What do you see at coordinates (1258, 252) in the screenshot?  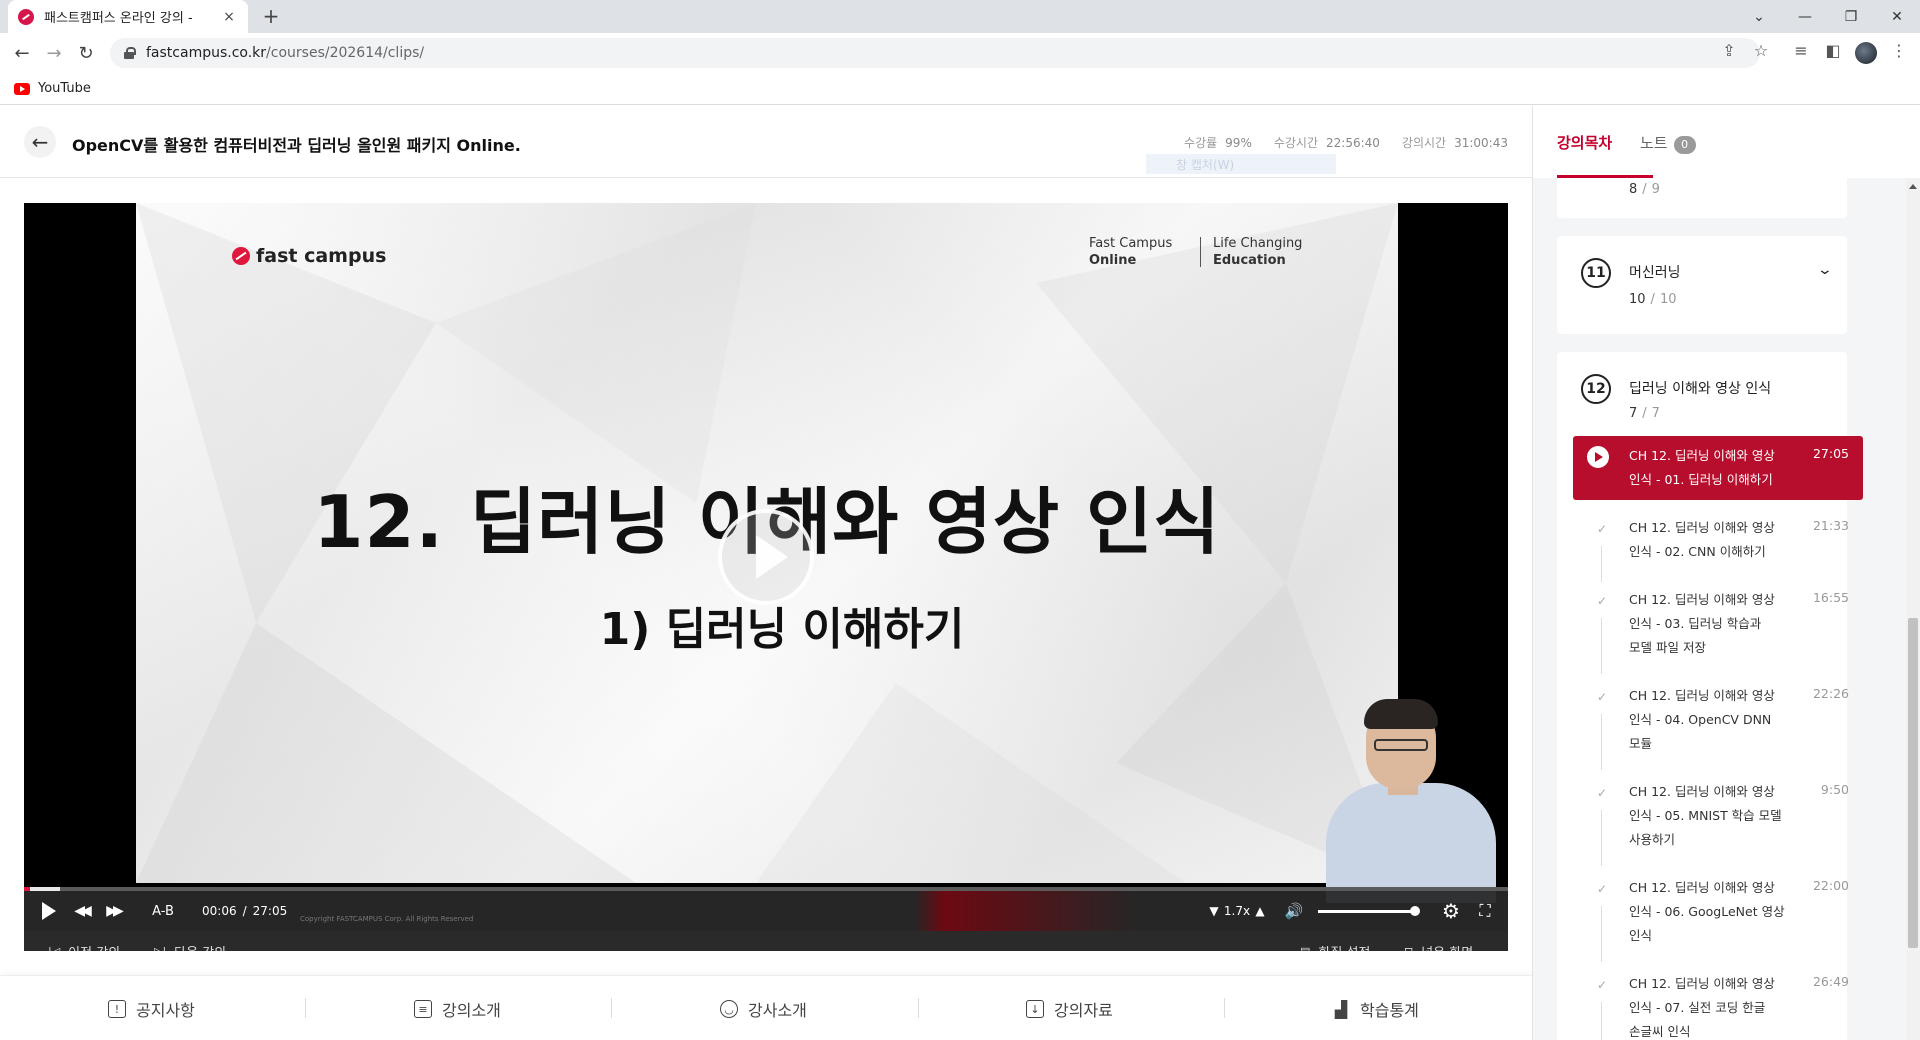 I see `slogan-right: Life Changing Education` at bounding box center [1258, 252].